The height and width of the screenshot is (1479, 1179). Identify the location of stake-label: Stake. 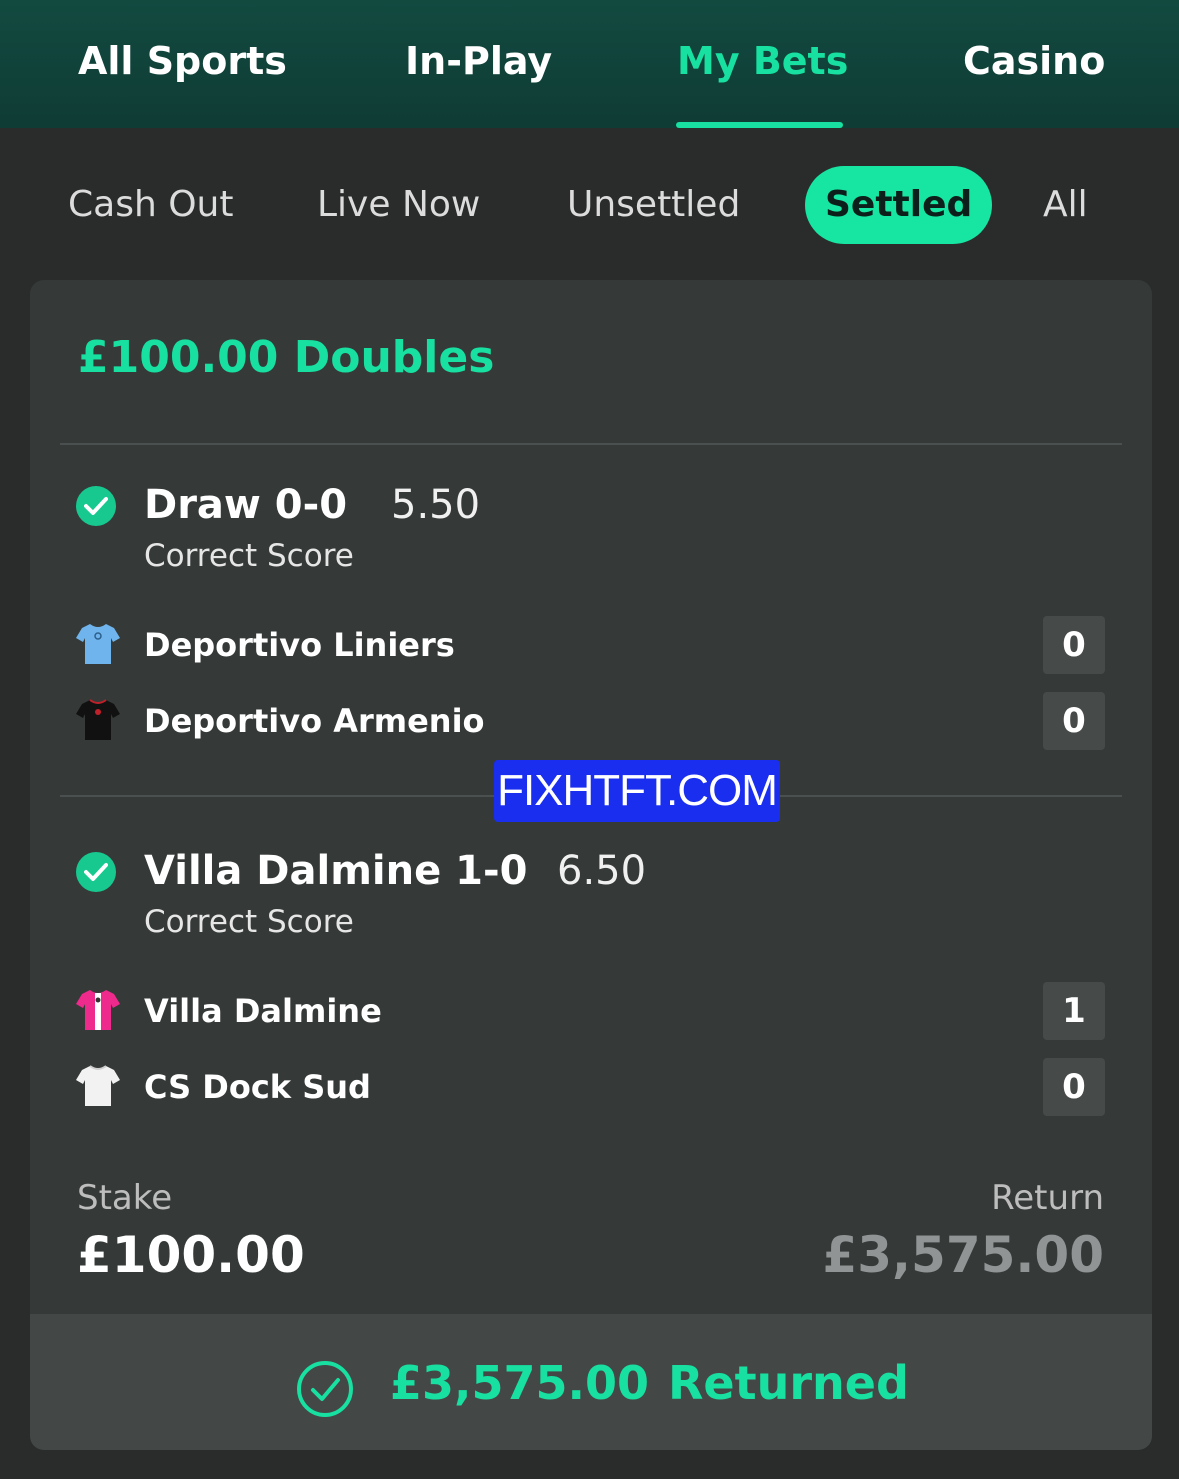
(125, 1198).